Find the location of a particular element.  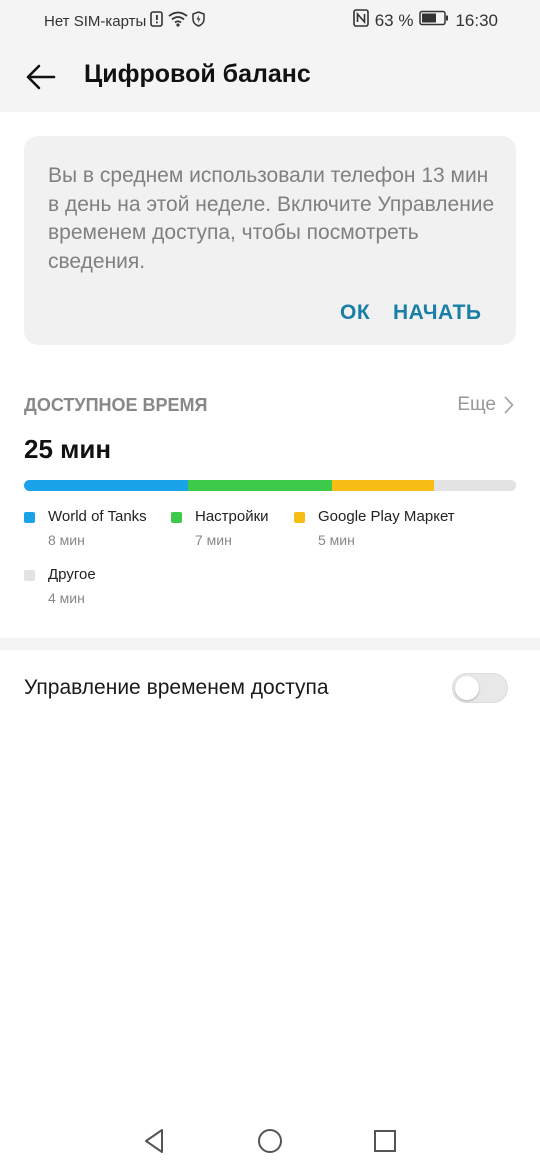

battery-percent: 63 % is located at coordinates (394, 20).